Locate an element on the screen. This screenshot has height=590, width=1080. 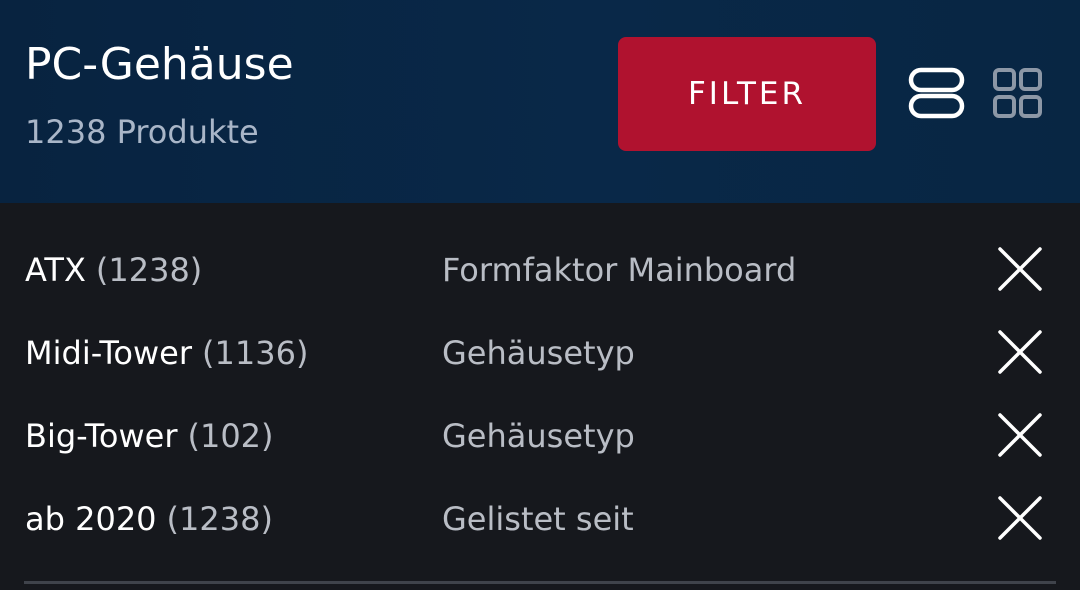
filter-value-count: (102) is located at coordinates (230, 435).